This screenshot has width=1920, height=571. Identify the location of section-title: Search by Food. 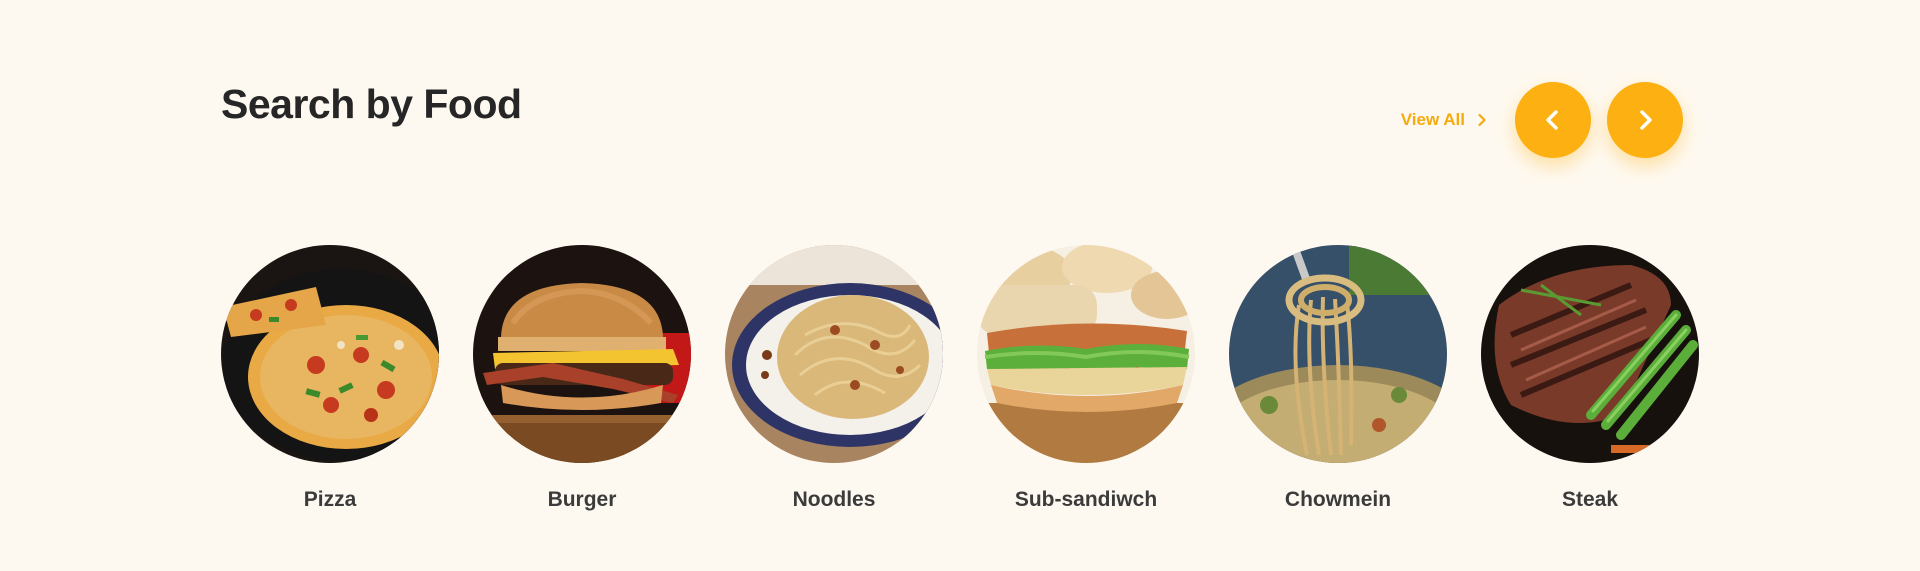
(371, 104).